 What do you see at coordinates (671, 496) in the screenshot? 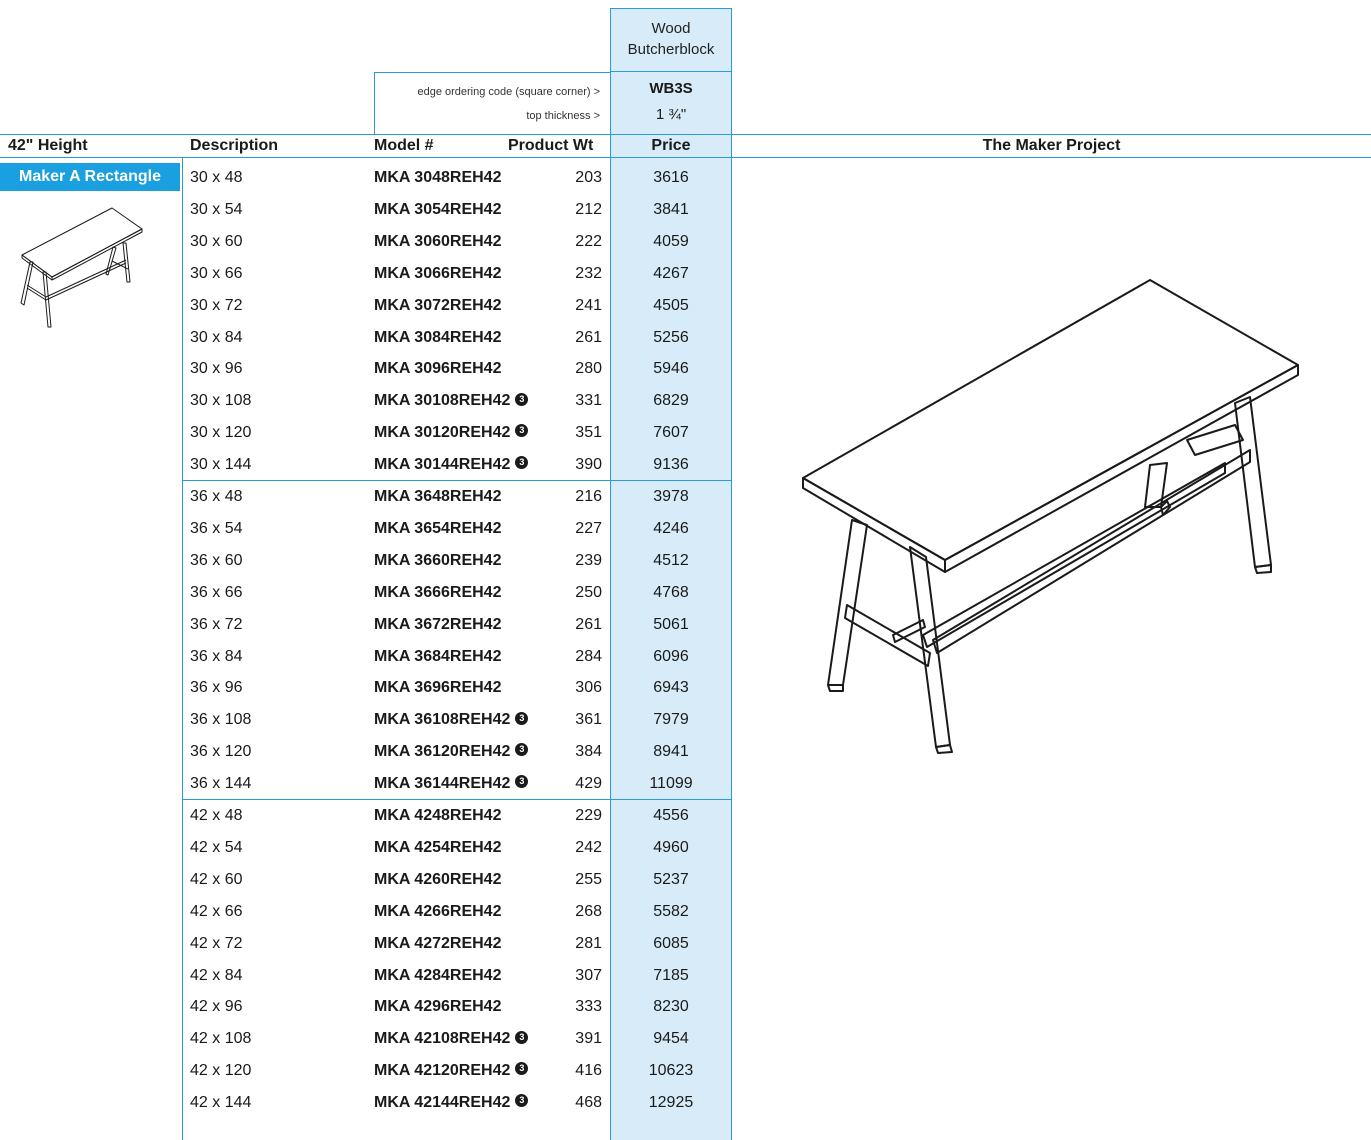
I see `row-price: 3978` at bounding box center [671, 496].